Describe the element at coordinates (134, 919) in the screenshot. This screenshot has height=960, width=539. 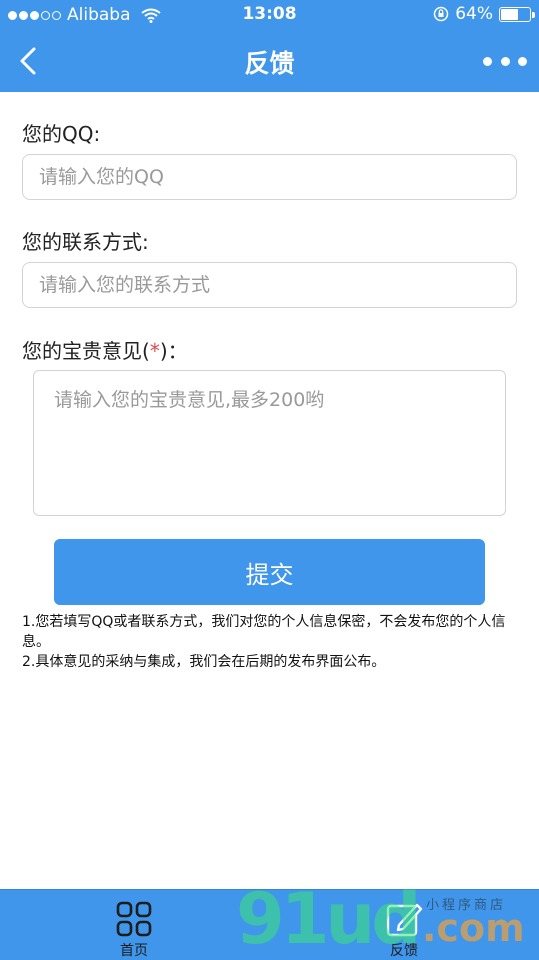
I see `grid-icon` at that location.